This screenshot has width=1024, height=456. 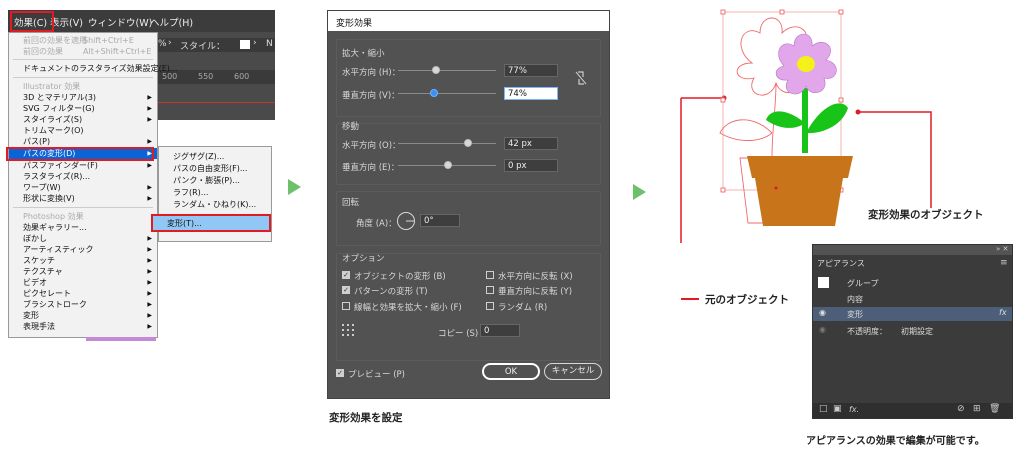 What do you see at coordinates (83, 141) in the screenshot?
I see `menu-item: パス(P) ▶` at bounding box center [83, 141].